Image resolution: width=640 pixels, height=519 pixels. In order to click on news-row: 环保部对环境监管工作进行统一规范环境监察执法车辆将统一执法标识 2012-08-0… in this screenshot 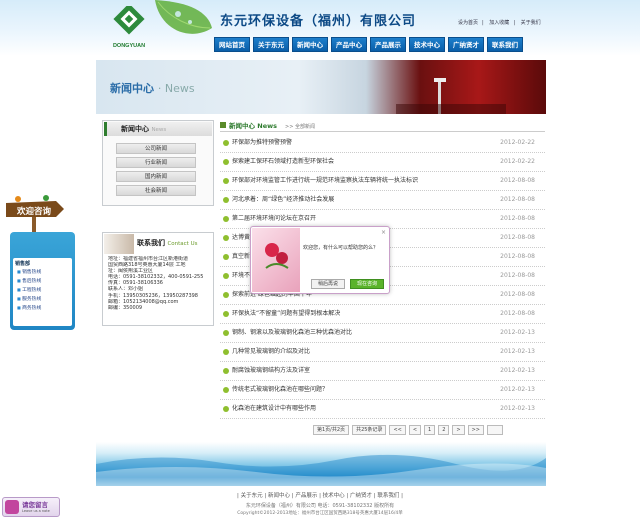, I will do `click(382, 181)`.